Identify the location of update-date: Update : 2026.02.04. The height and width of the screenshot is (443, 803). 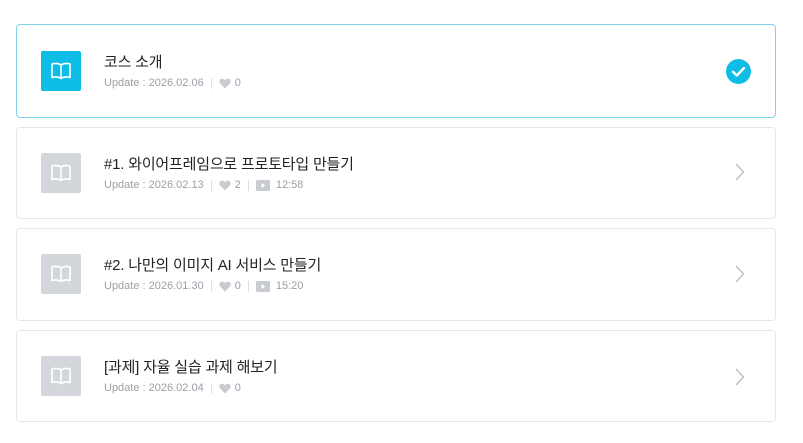
(154, 388).